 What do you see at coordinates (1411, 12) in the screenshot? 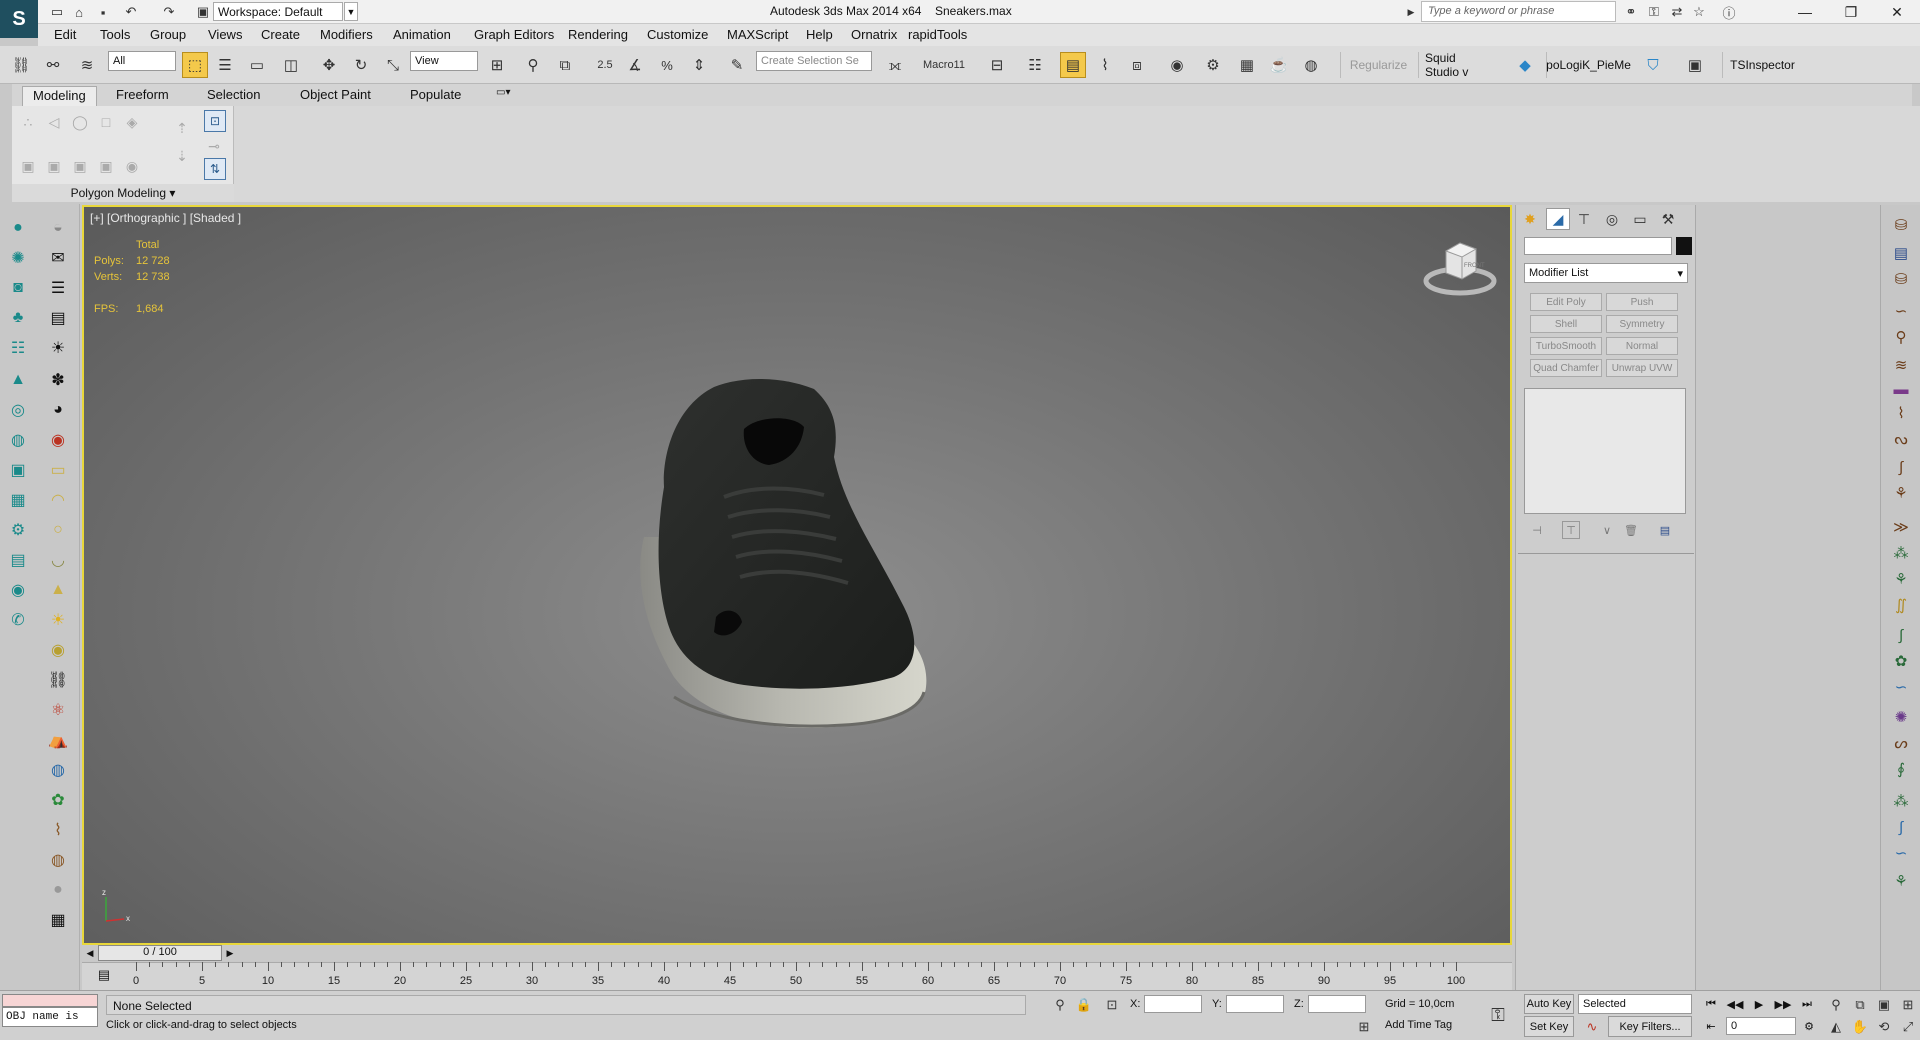
I see `search-toggle-icon: ▶` at bounding box center [1411, 12].